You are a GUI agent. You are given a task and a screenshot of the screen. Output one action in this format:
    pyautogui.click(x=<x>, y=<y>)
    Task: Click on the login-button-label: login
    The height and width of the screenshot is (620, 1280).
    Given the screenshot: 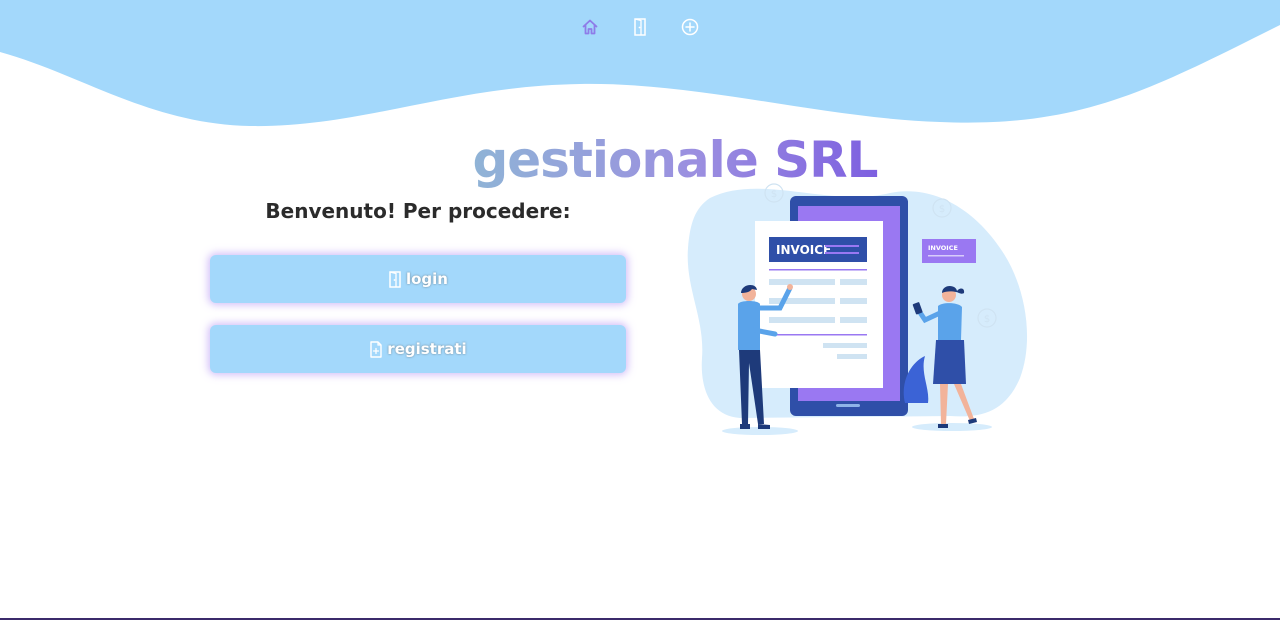 What is the action you would take?
    pyautogui.click(x=426, y=279)
    